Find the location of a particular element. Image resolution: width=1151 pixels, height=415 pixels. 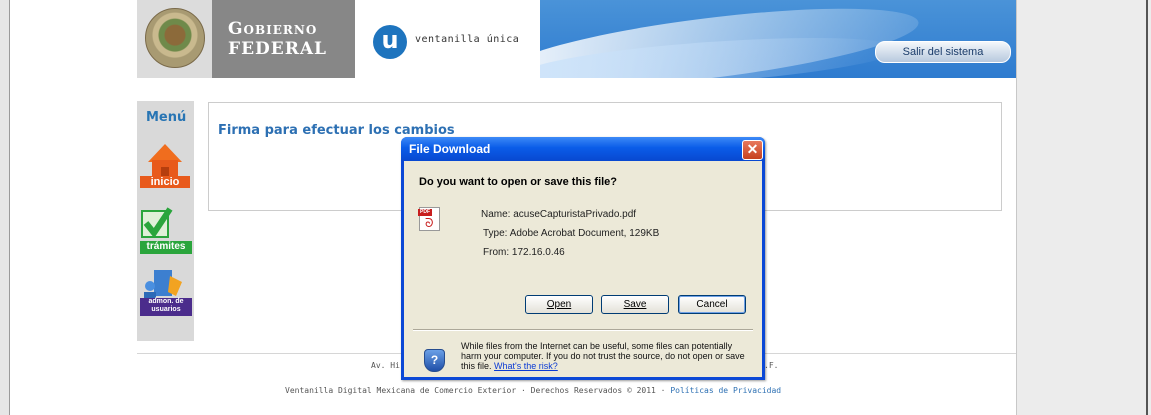

save-button: Save is located at coordinates (635, 304).